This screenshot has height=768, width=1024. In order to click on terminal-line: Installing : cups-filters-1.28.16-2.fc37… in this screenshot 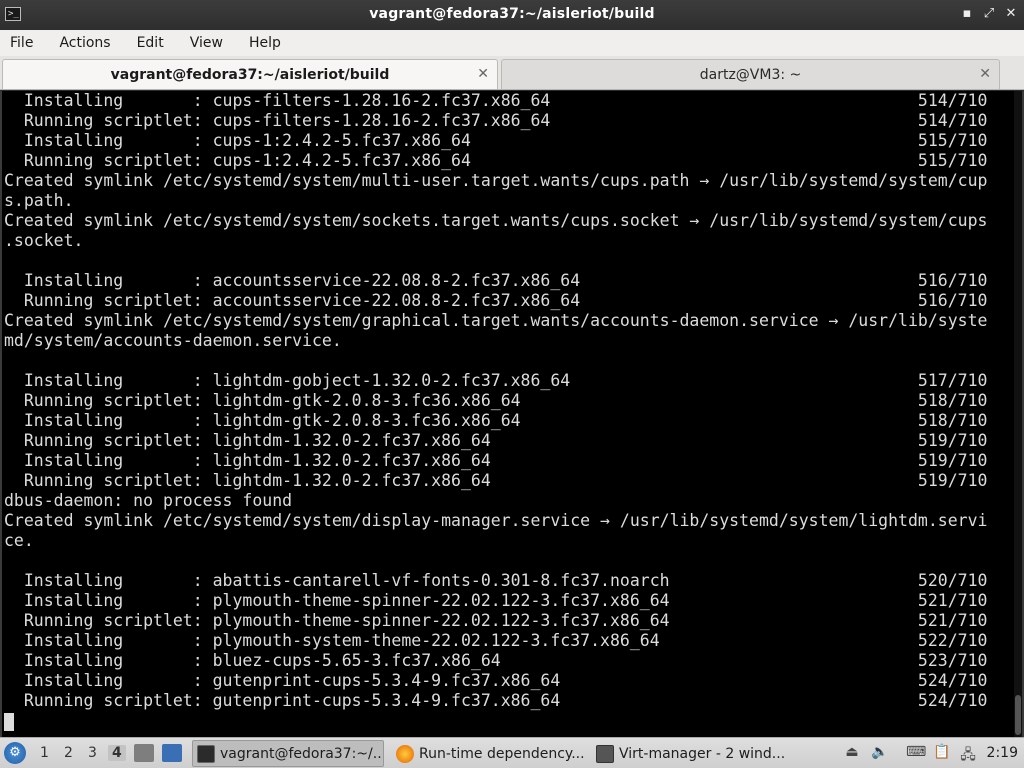, I will do `click(496, 100)`.